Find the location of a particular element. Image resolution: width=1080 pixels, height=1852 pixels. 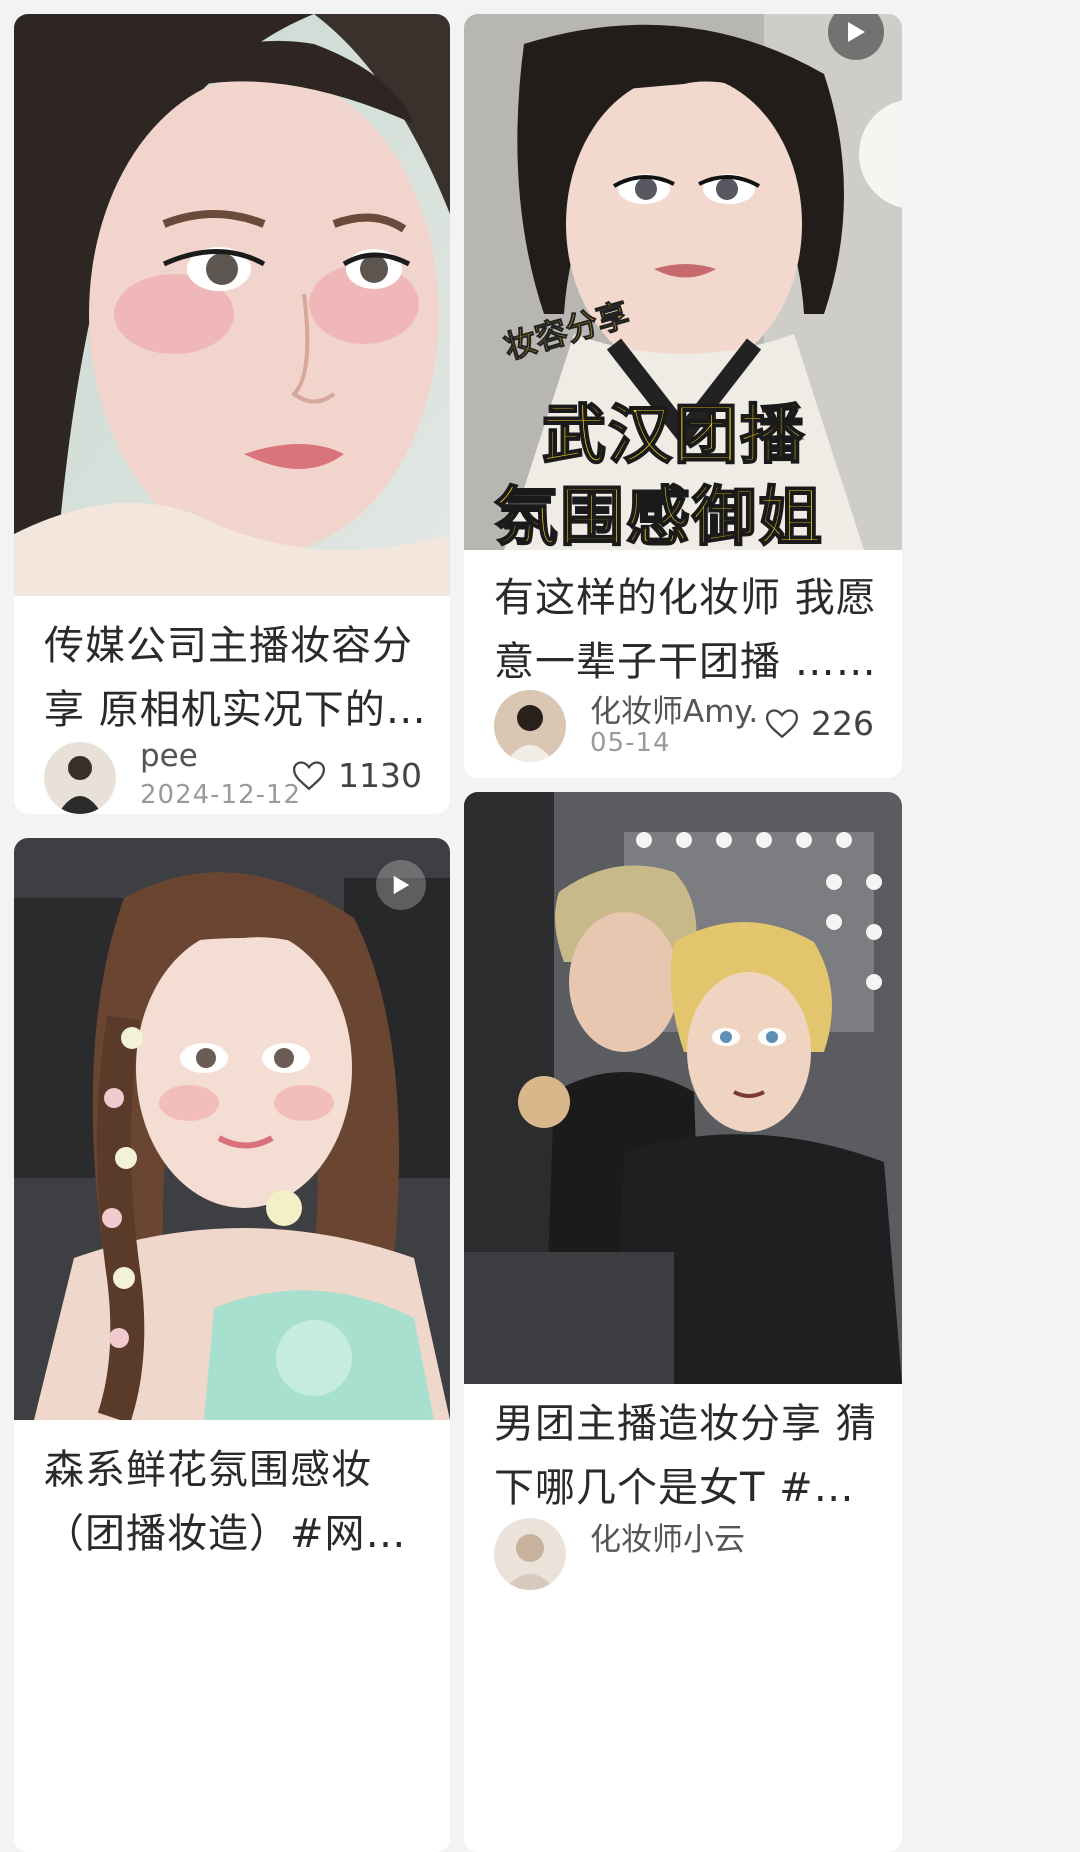

overlay-line-2: 氛围感御姐 is located at coordinates (658, 515).